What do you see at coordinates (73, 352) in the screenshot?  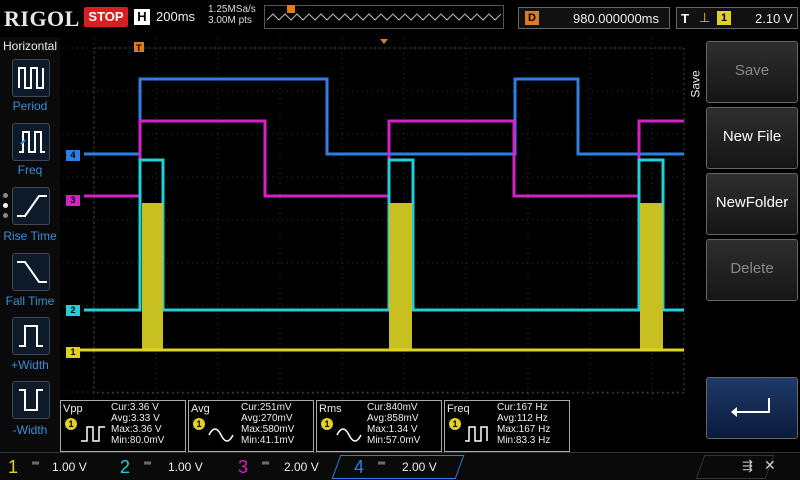 I see `ch1-offset-marker: 1` at bounding box center [73, 352].